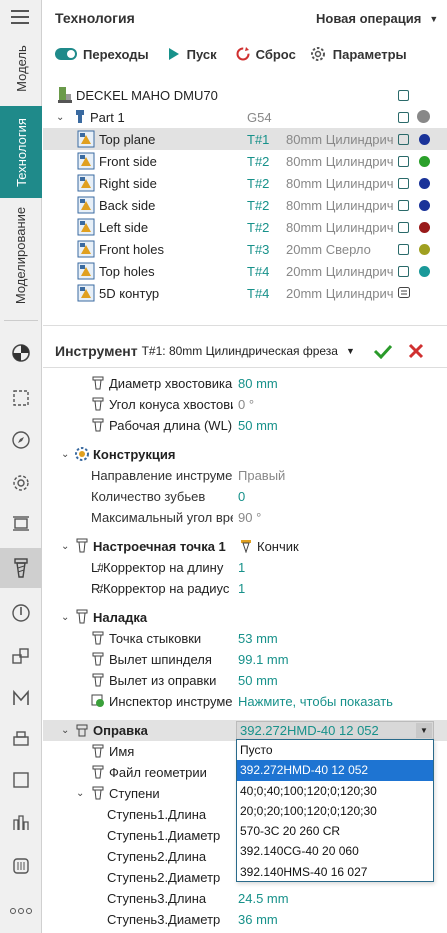 The height and width of the screenshot is (933, 447). What do you see at coordinates (263, 659) in the screenshot?
I see `property-value: 99.1 mm` at bounding box center [263, 659].